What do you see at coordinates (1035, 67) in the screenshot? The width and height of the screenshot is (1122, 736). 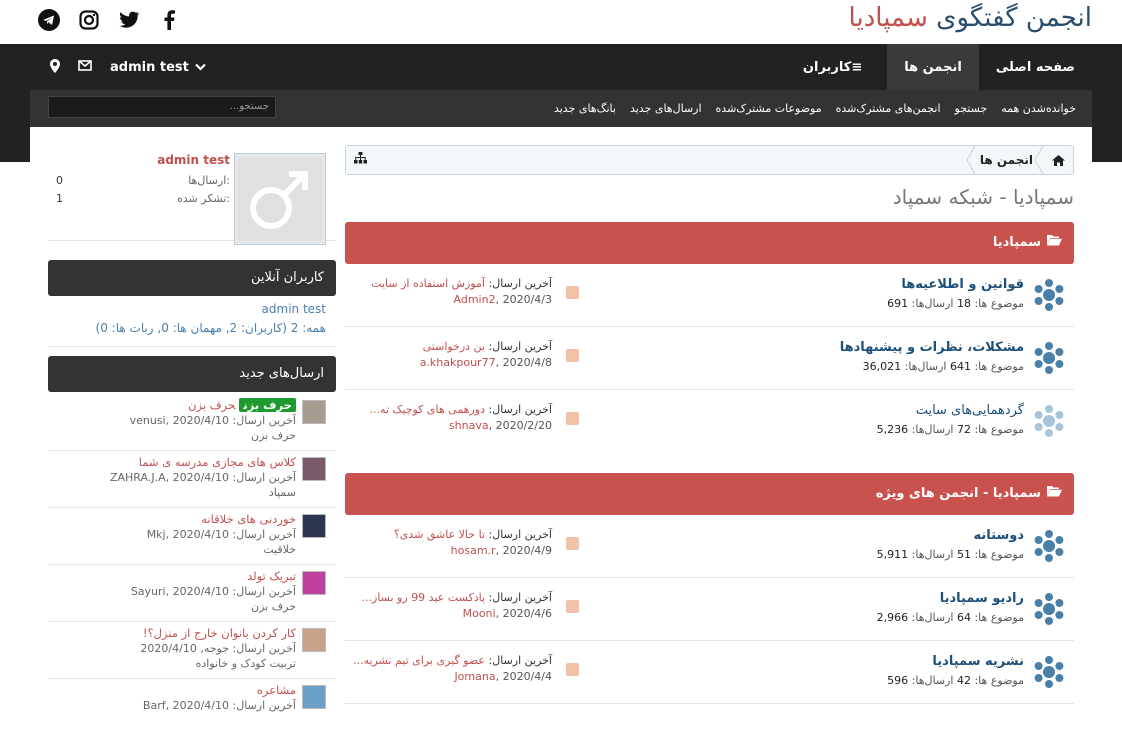 I see `tab-home: صفحه اصلی` at bounding box center [1035, 67].